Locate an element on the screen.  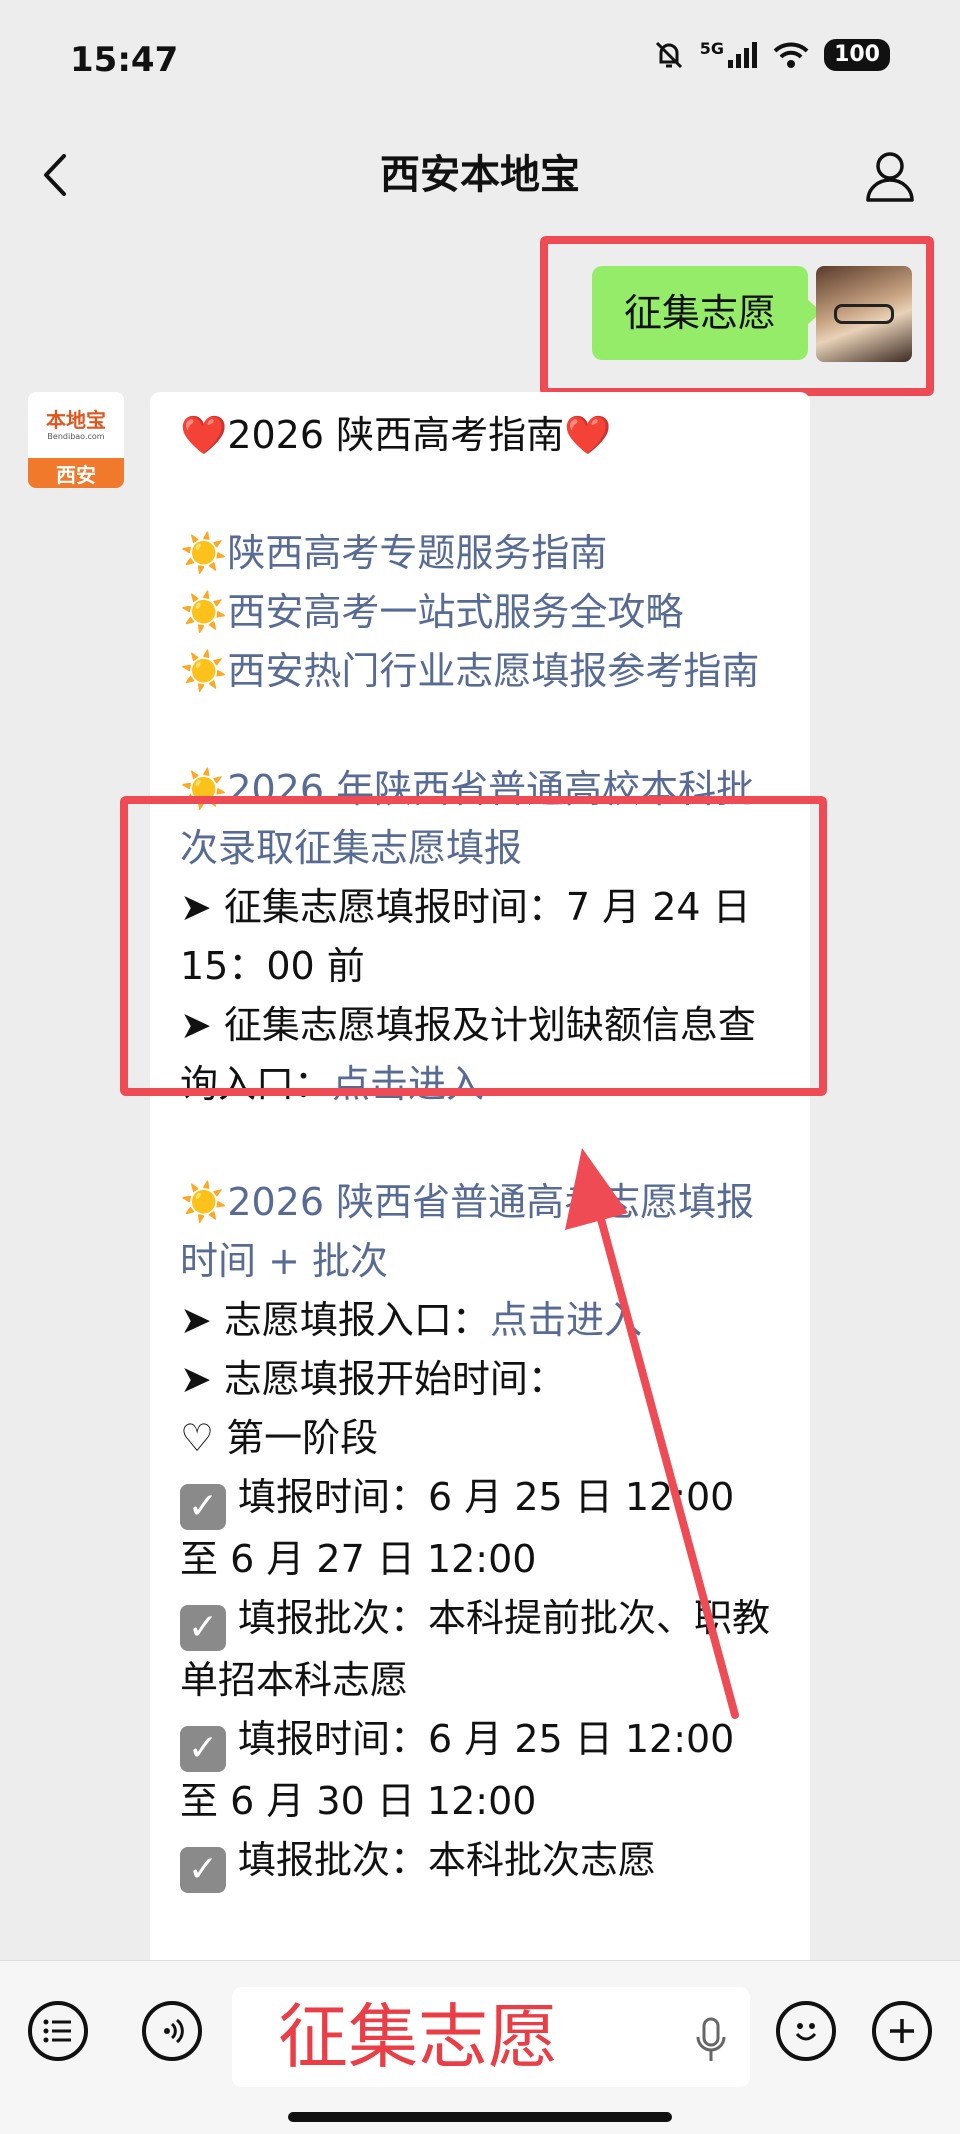
battery-icon: 100 is located at coordinates (857, 55).